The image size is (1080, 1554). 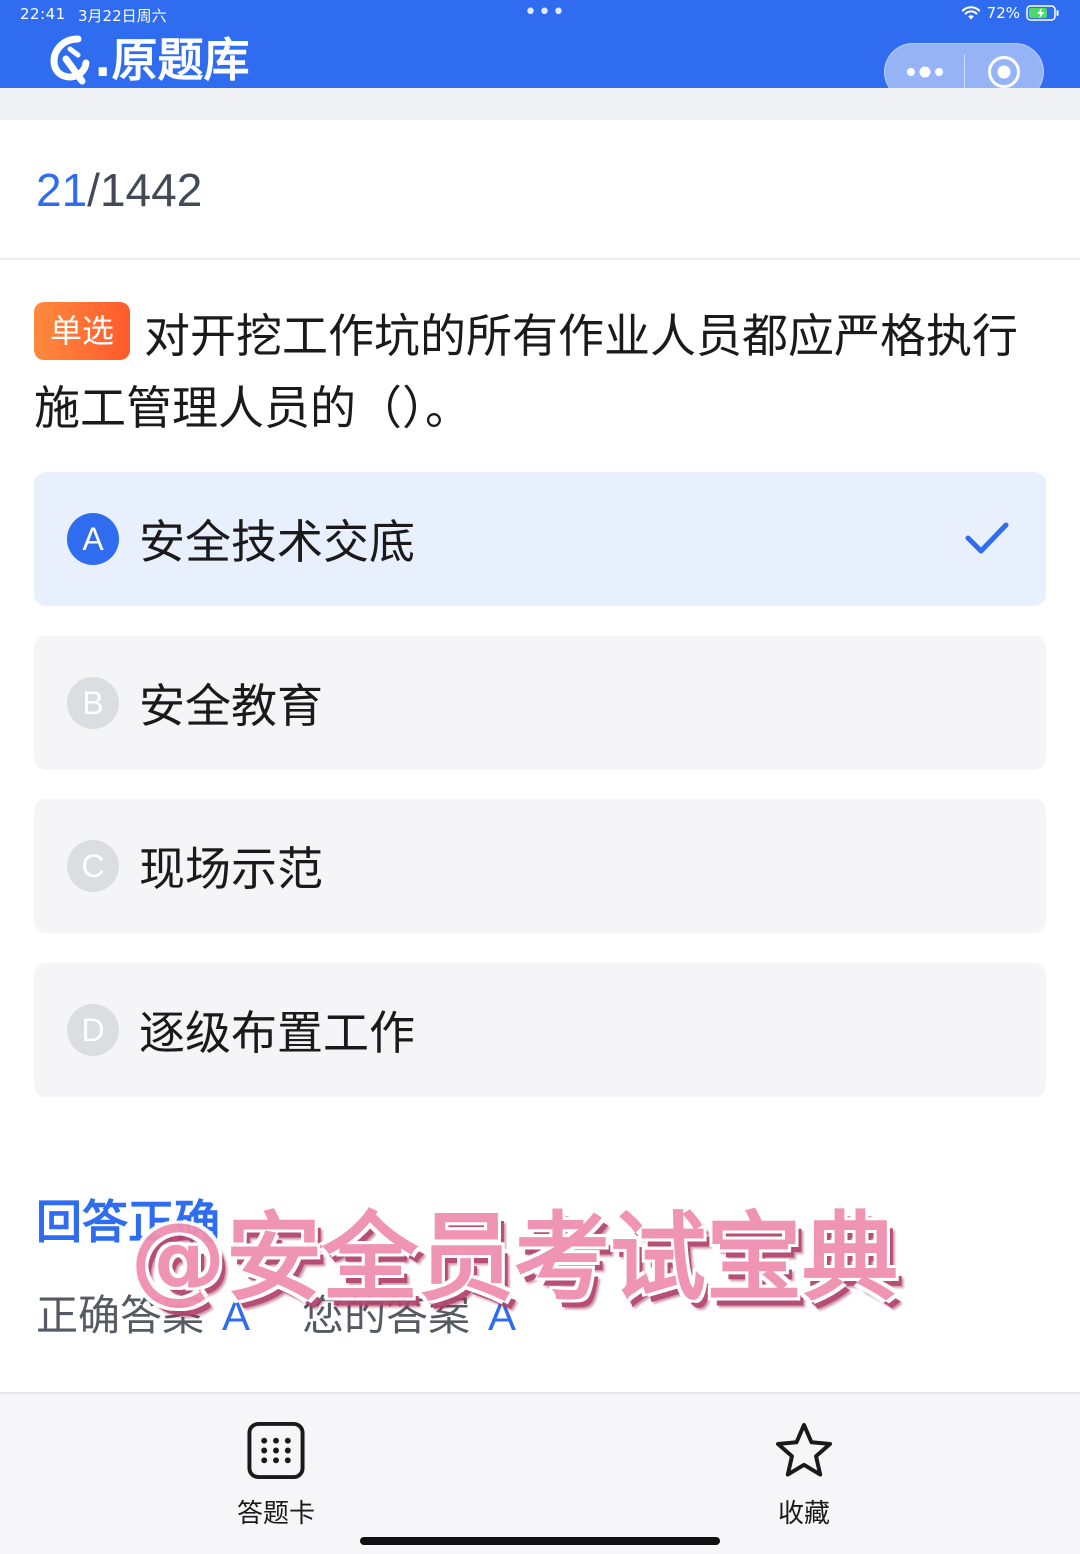 What do you see at coordinates (231, 706) in the screenshot?
I see `option-text-b: 安全教育` at bounding box center [231, 706].